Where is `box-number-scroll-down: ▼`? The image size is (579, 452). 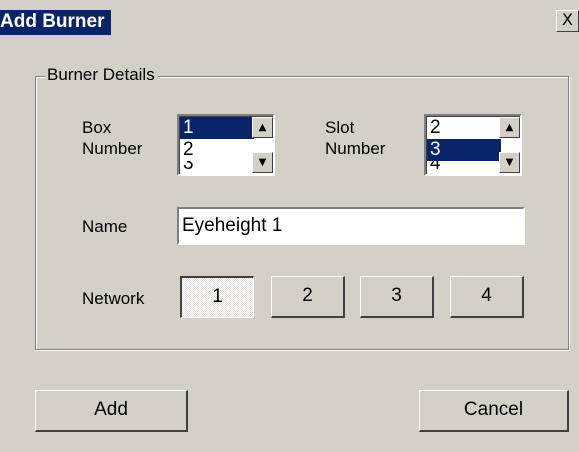
box-number-scroll-down: ▼ is located at coordinates (262, 162).